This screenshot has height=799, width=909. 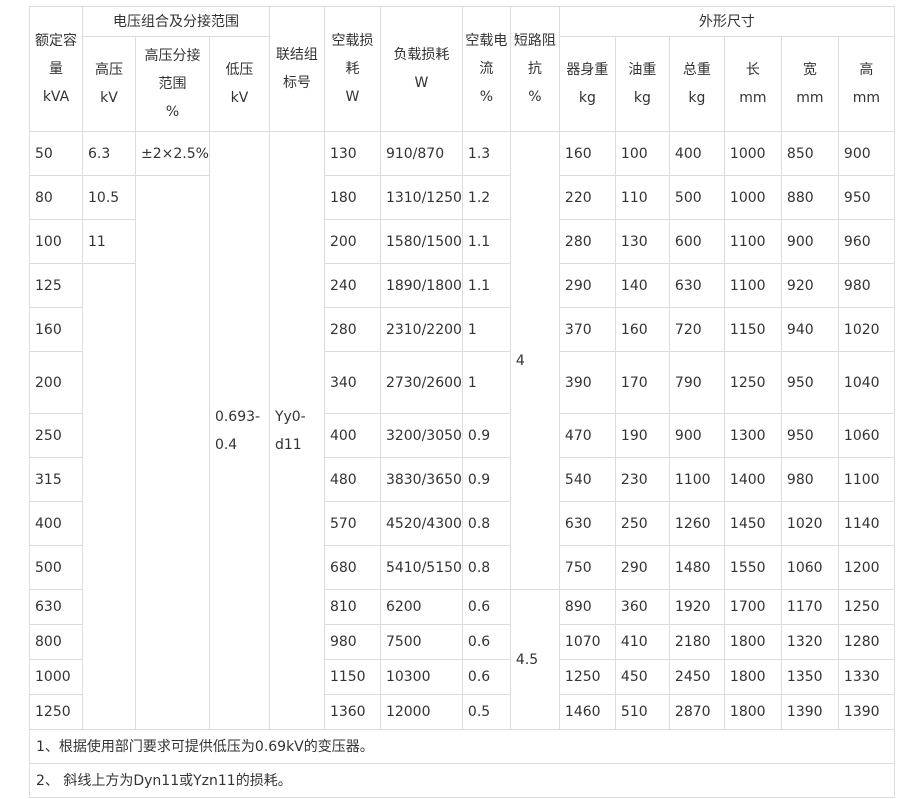 I want to click on cell-body-weight: 470, so click(x=587, y=435).